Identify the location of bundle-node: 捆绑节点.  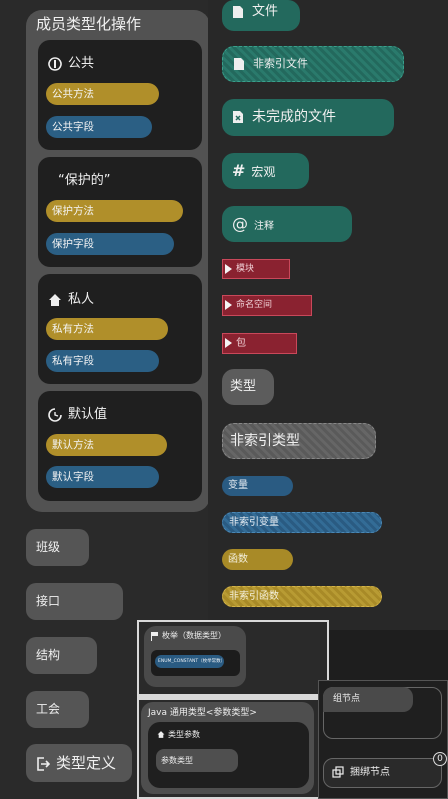
(382, 773).